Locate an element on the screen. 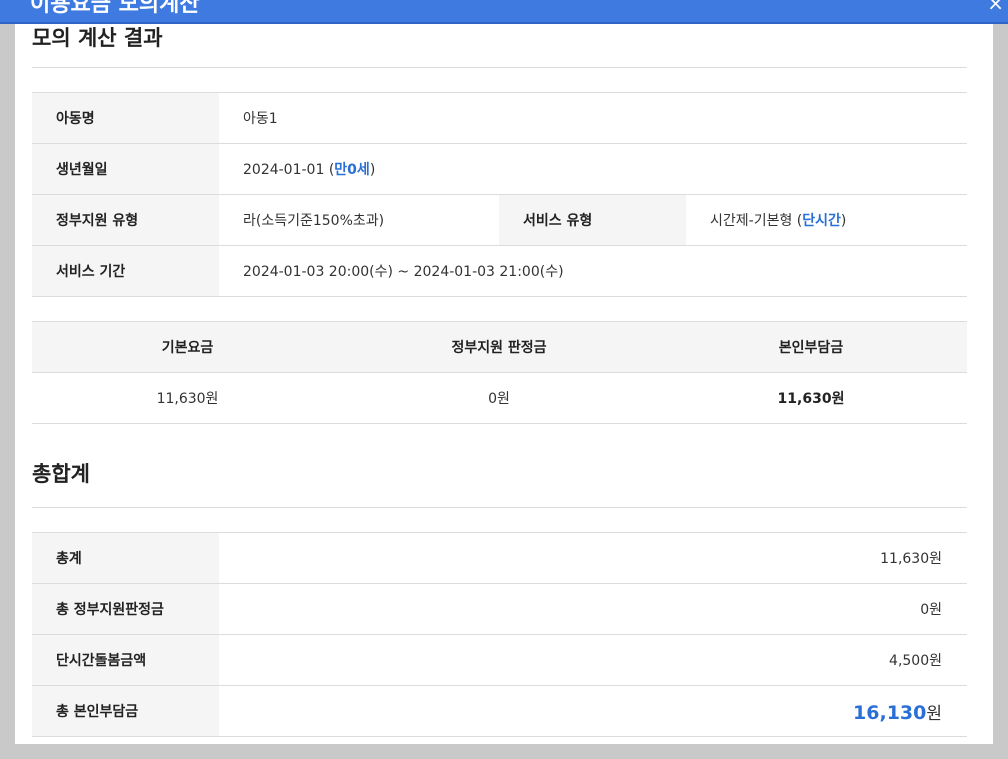 The width and height of the screenshot is (1008, 759). fee-header-base: 기본요금 is located at coordinates (187, 347).